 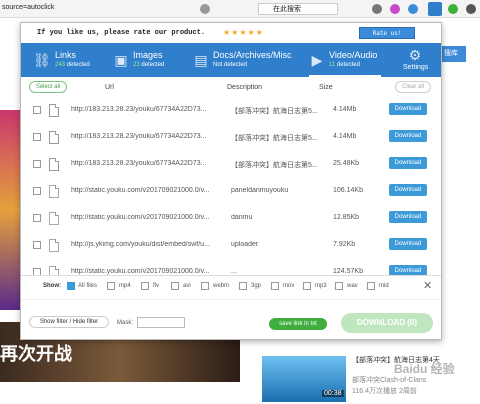 I want to click on save-link-button: save link in txt, so click(x=298, y=324).